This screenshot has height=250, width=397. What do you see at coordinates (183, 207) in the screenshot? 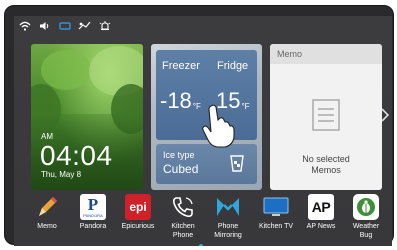
I see `phone-icon` at bounding box center [183, 207].